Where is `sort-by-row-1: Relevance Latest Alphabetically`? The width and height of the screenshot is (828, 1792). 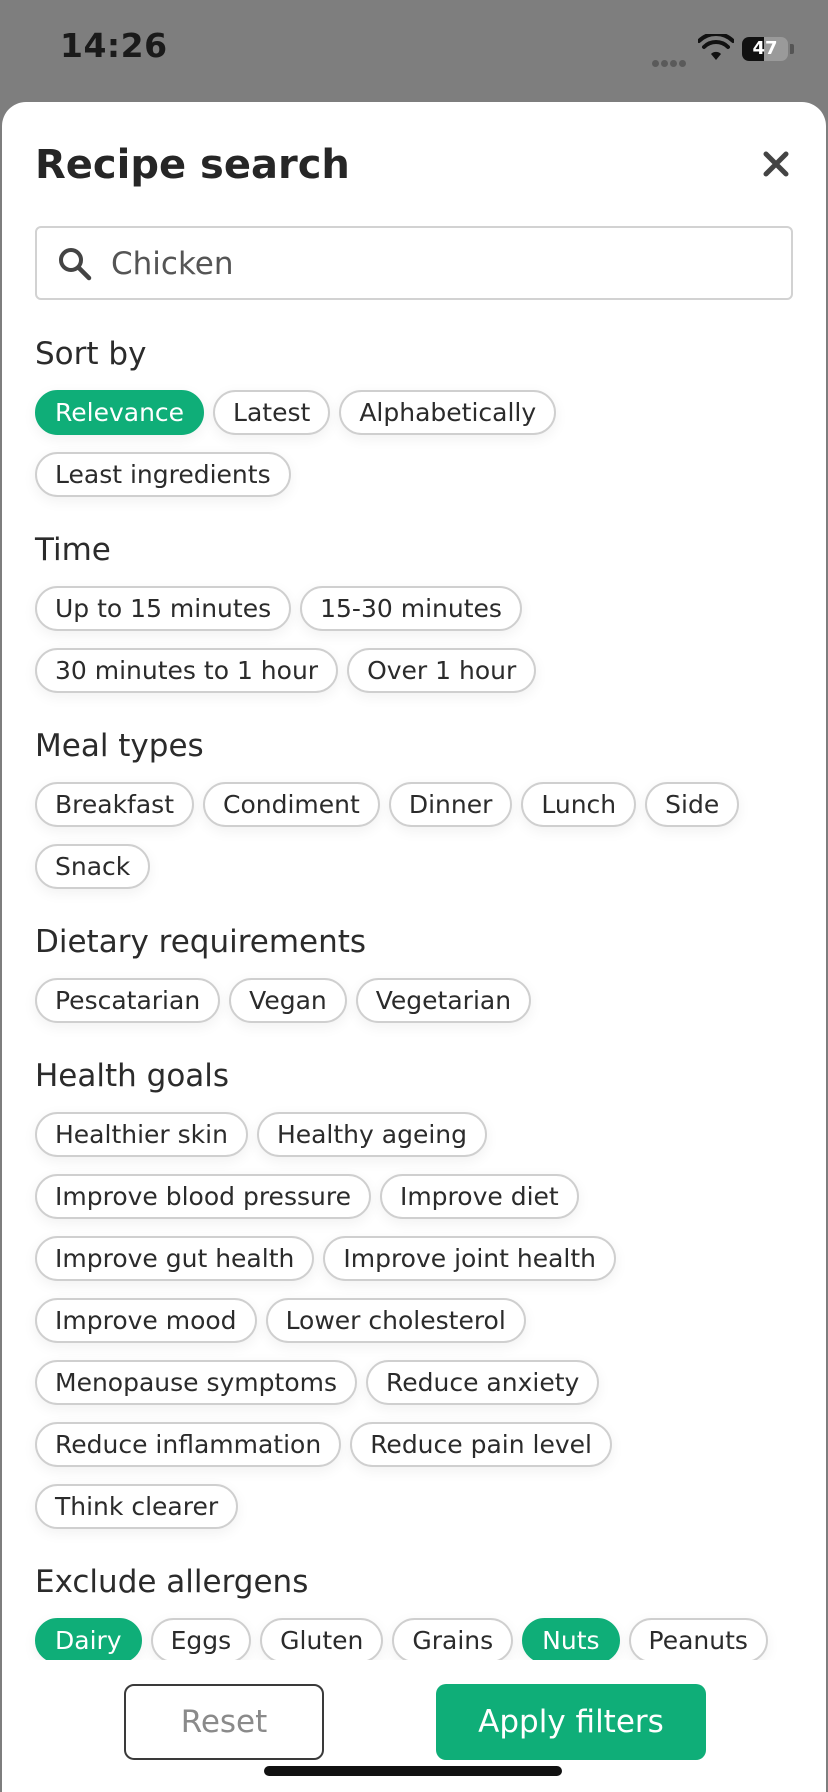
sort-by-row-1: Relevance Latest Alphabetically is located at coordinates (296, 412).